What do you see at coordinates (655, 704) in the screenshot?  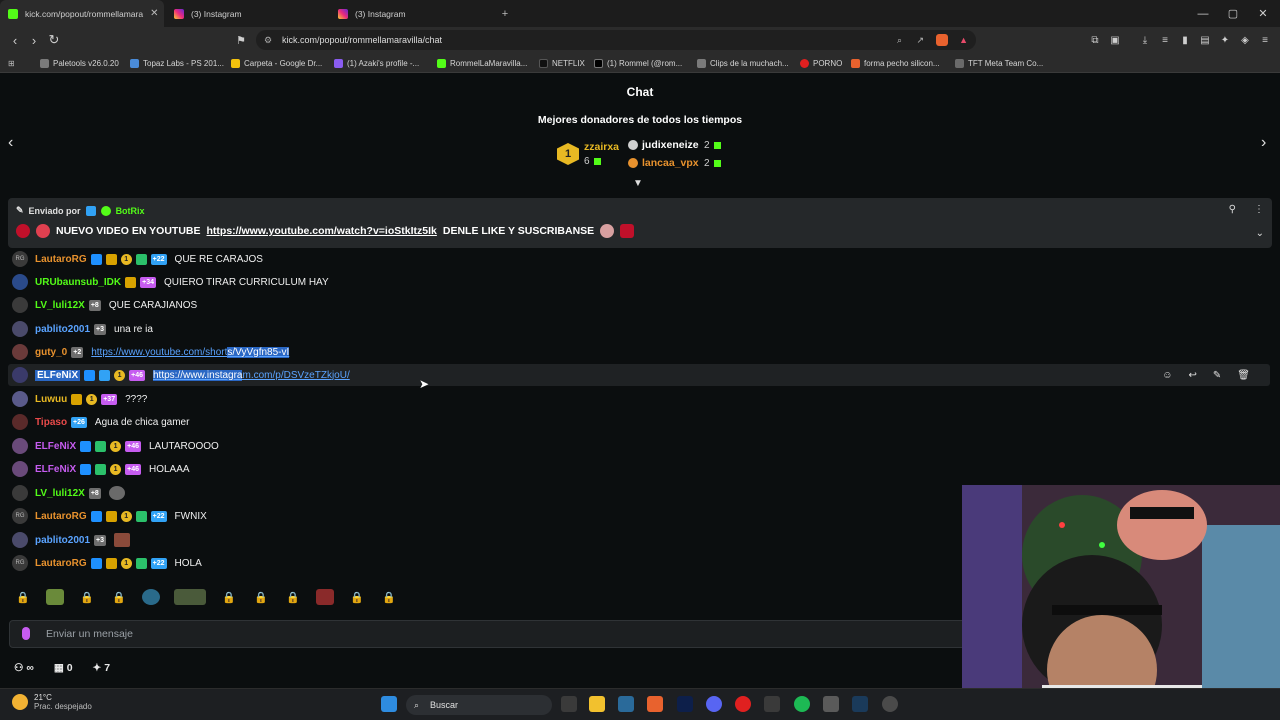 I see `brave-icon` at bounding box center [655, 704].